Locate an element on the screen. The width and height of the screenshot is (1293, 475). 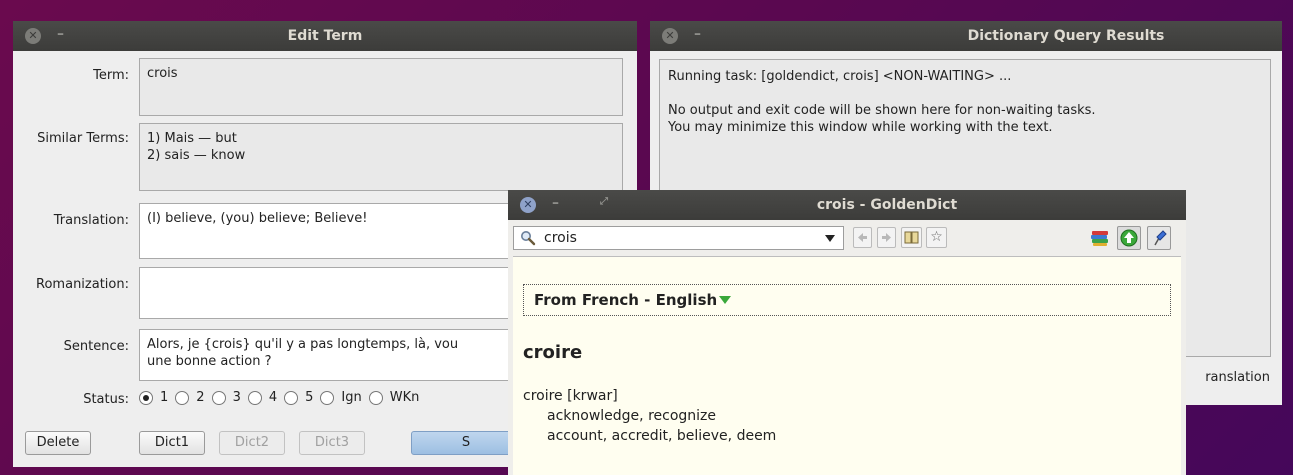
status-label: Status: is located at coordinates (106, 399).